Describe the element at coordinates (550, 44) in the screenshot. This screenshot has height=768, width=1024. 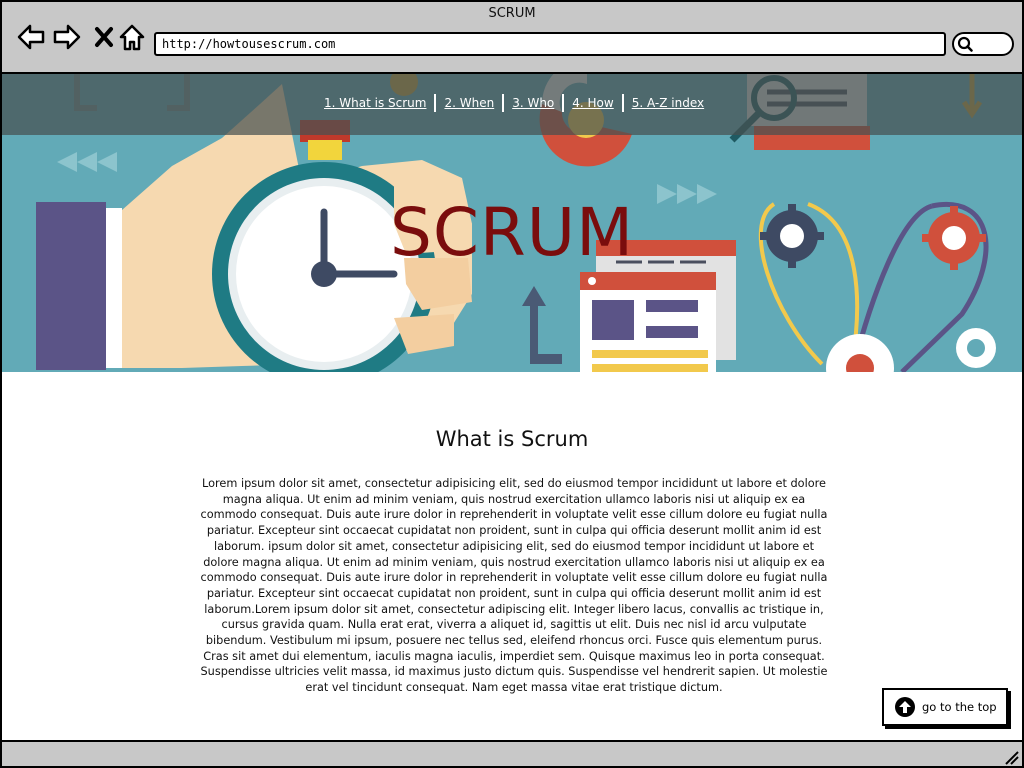
I see `address-bar` at that location.